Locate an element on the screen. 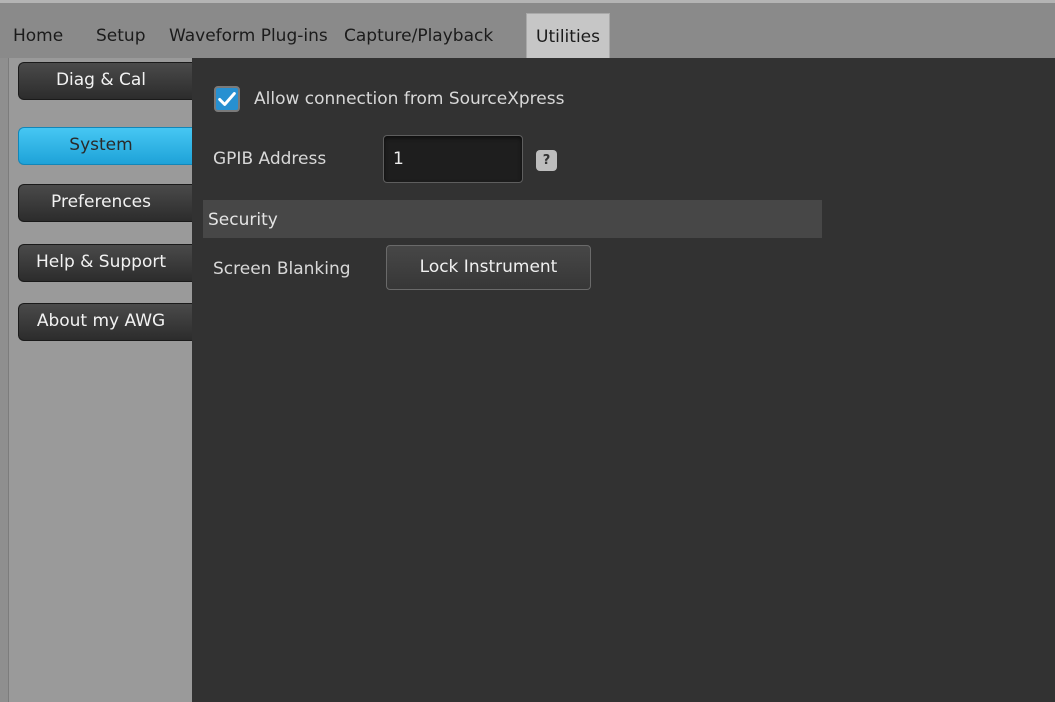 This screenshot has width=1055, height=702. screen-blanking-label: Screen Blanking is located at coordinates (282, 269).